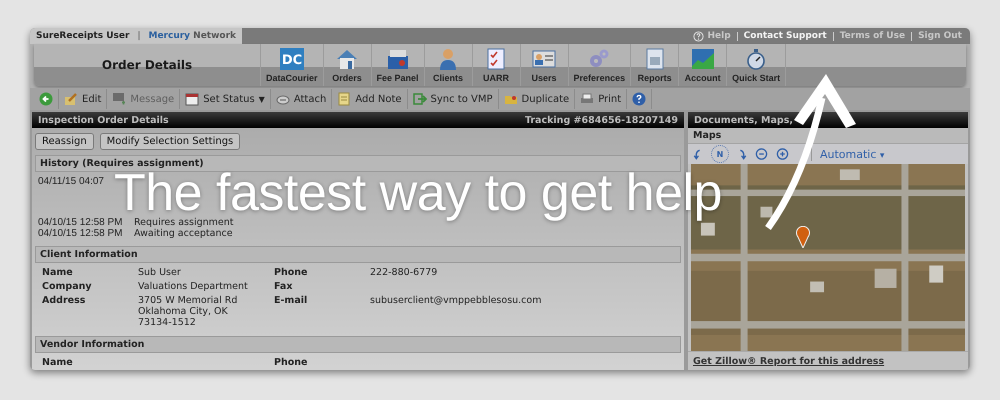 The height and width of the screenshot is (400, 1000). What do you see at coordinates (83, 99) in the screenshot?
I see `toolbar-button: Edit` at bounding box center [83, 99].